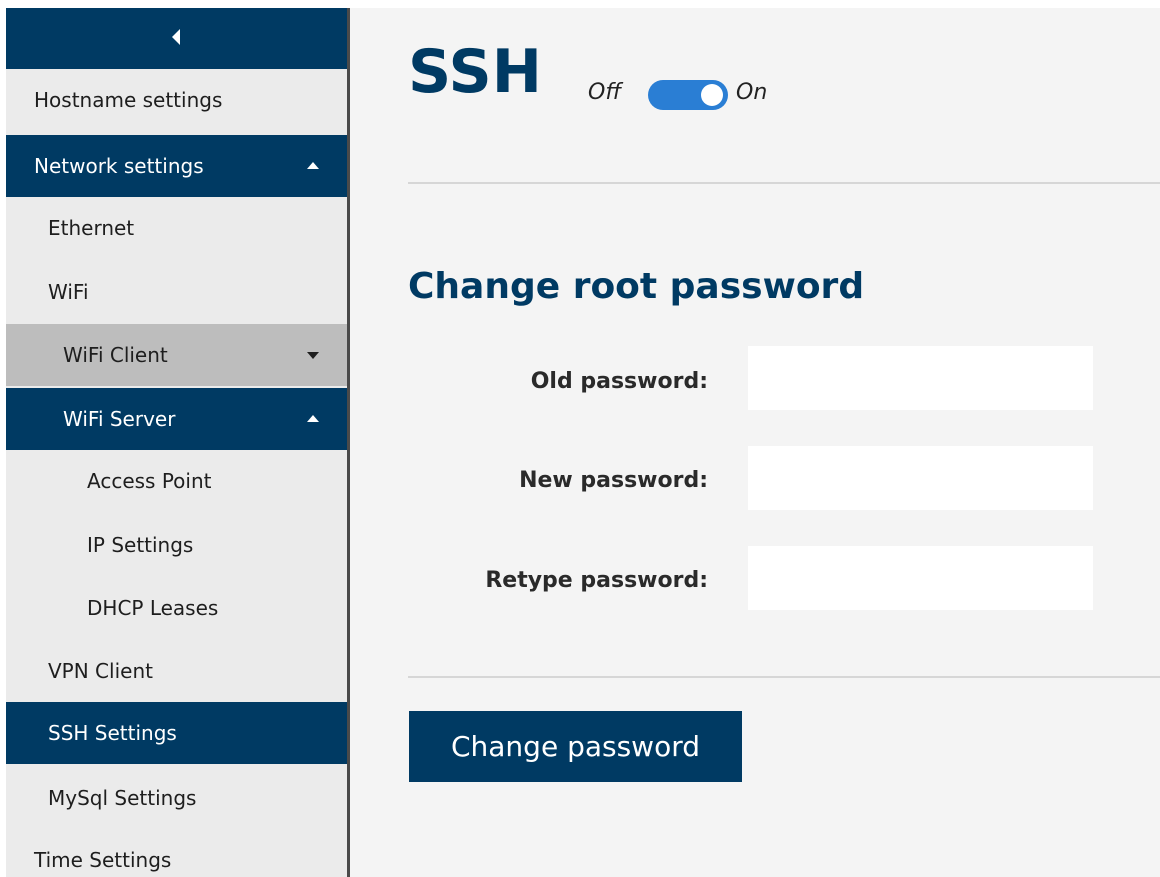 This screenshot has height=877, width=1160. I want to click on sidebar-item-dhcp-leases: DHCP Leases, so click(176, 608).